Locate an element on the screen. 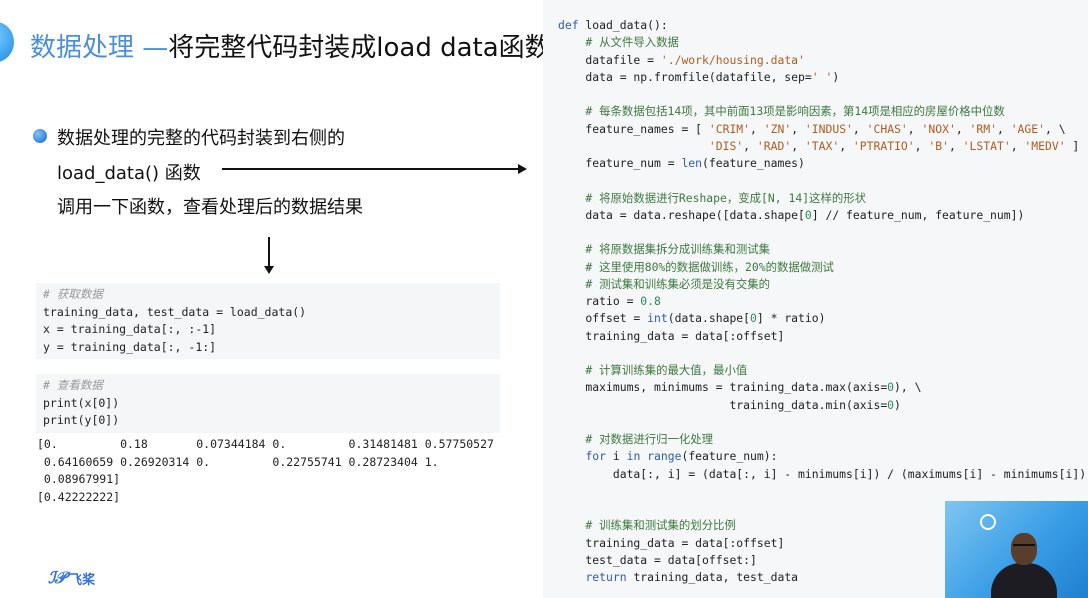 This screenshot has width=1088, height=598. code-line: # 计算训练集的最大值，最小值 is located at coordinates (653, 370).